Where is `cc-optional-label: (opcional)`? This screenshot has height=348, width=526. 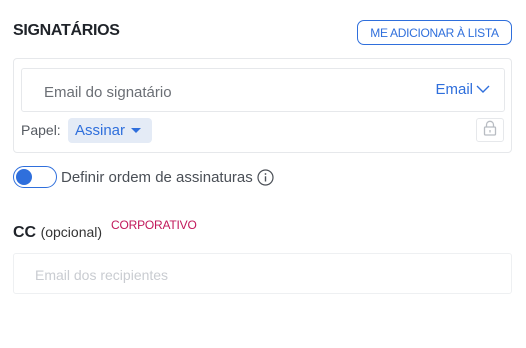
cc-optional-label: (opcional) is located at coordinates (71, 232).